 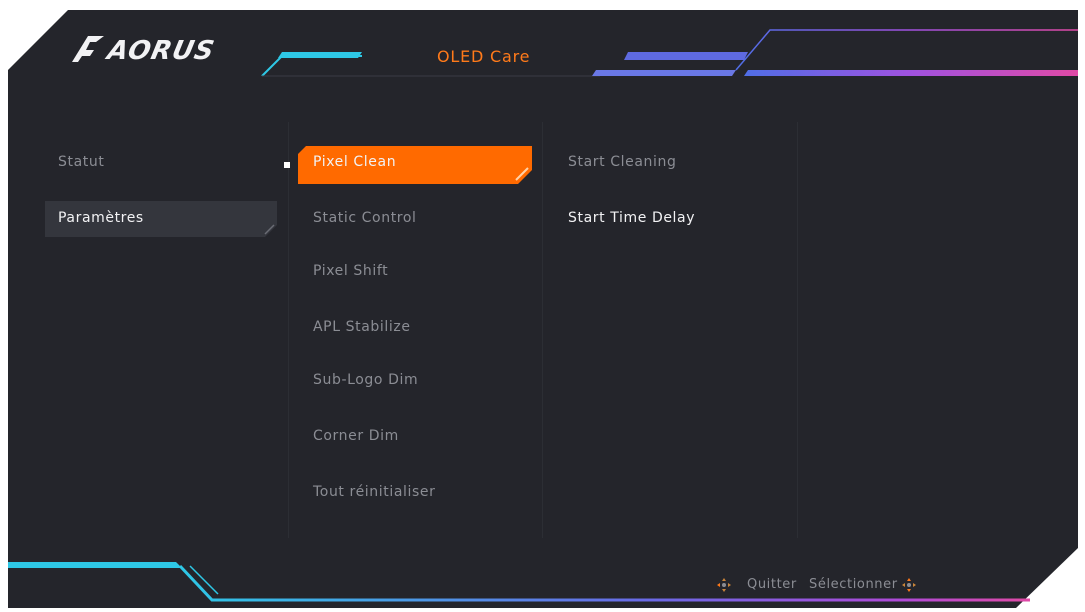 What do you see at coordinates (101, 218) in the screenshot?
I see `left-menu-item-parametres: Paramètres` at bounding box center [101, 218].